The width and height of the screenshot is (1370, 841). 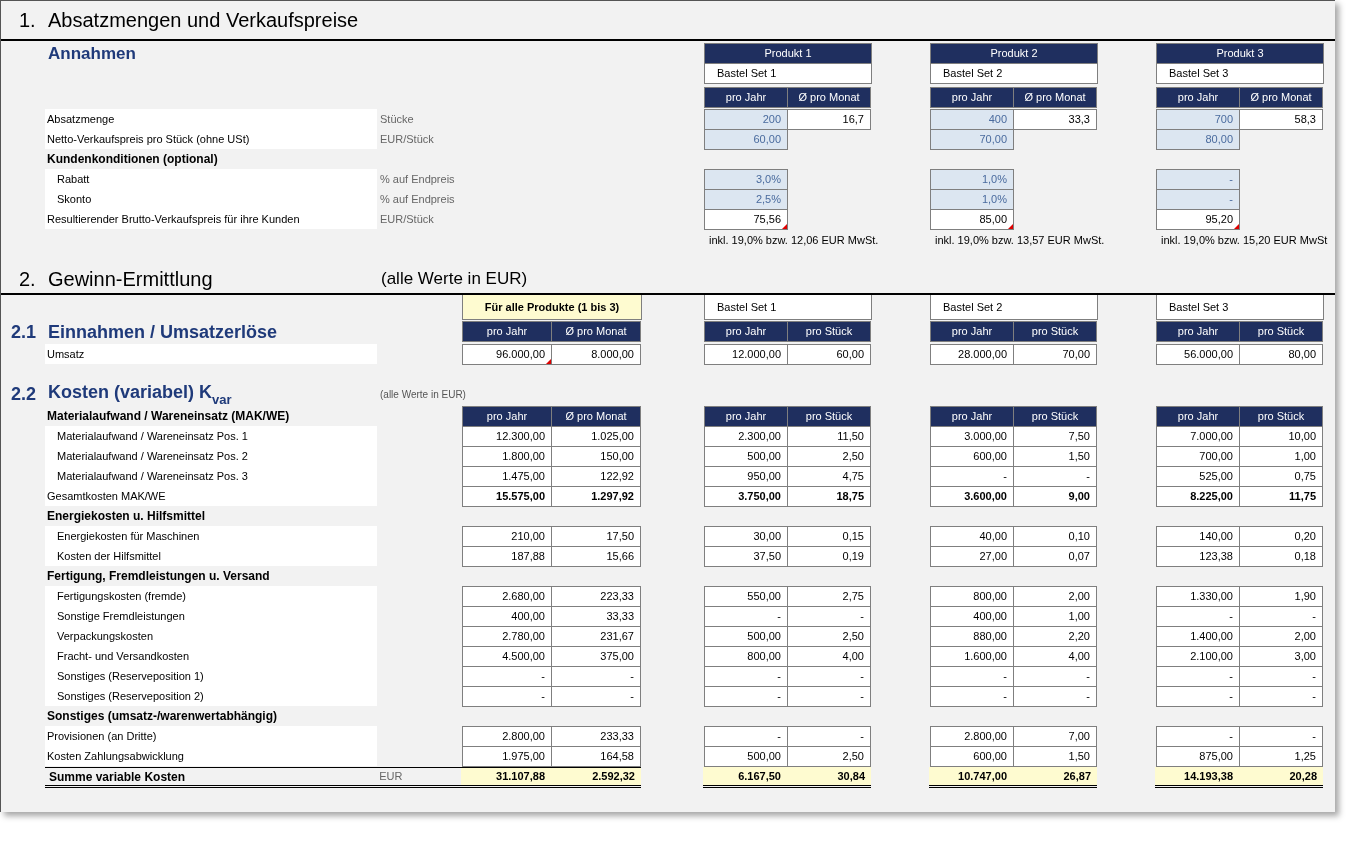 What do you see at coordinates (1198, 596) in the screenshot?
I see `table-cell: 1.330,00` at bounding box center [1198, 596].